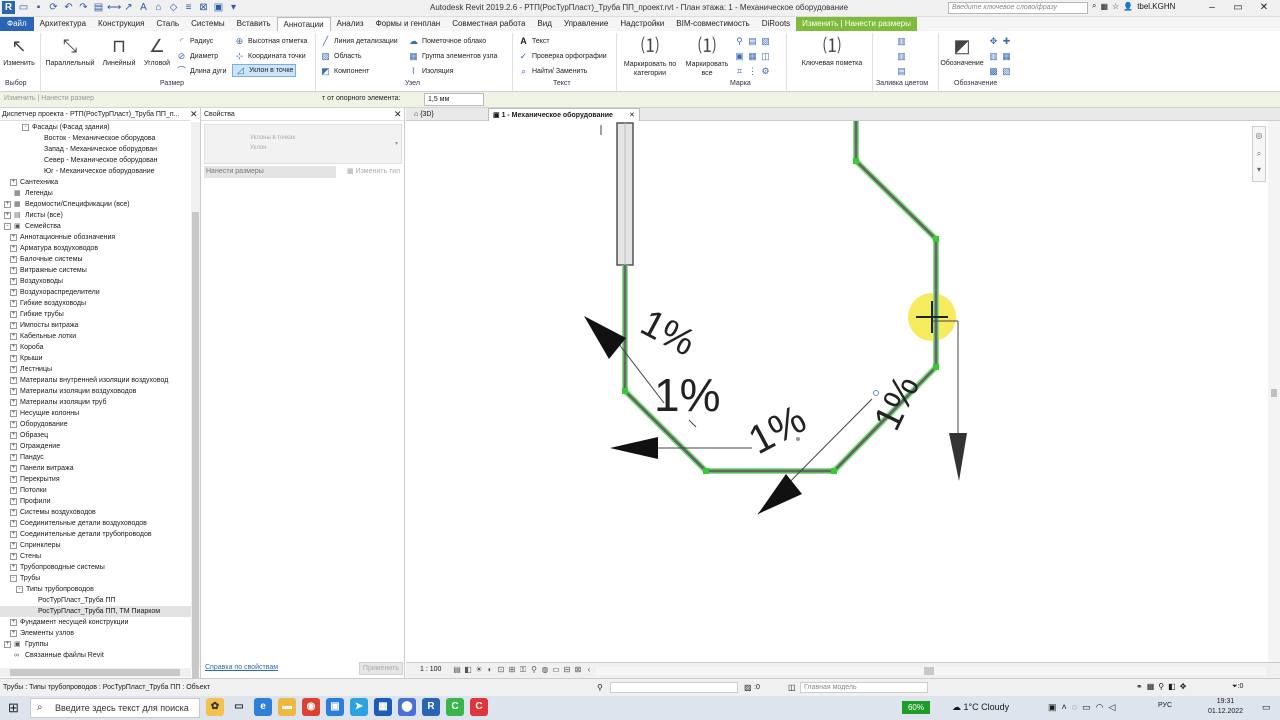 This screenshot has height=720, width=1280. I want to click on tab-file: Файл, so click(17, 24).